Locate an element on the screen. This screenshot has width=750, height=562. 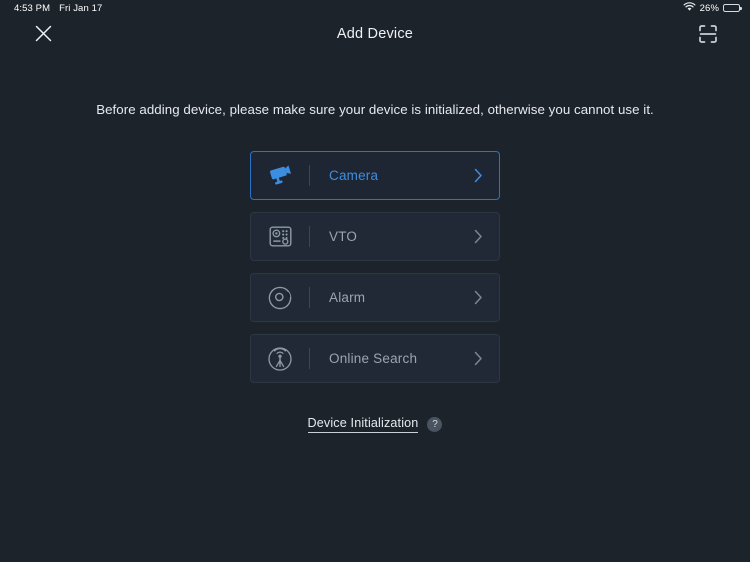
status-bar-right: 26% is located at coordinates (712, 8).